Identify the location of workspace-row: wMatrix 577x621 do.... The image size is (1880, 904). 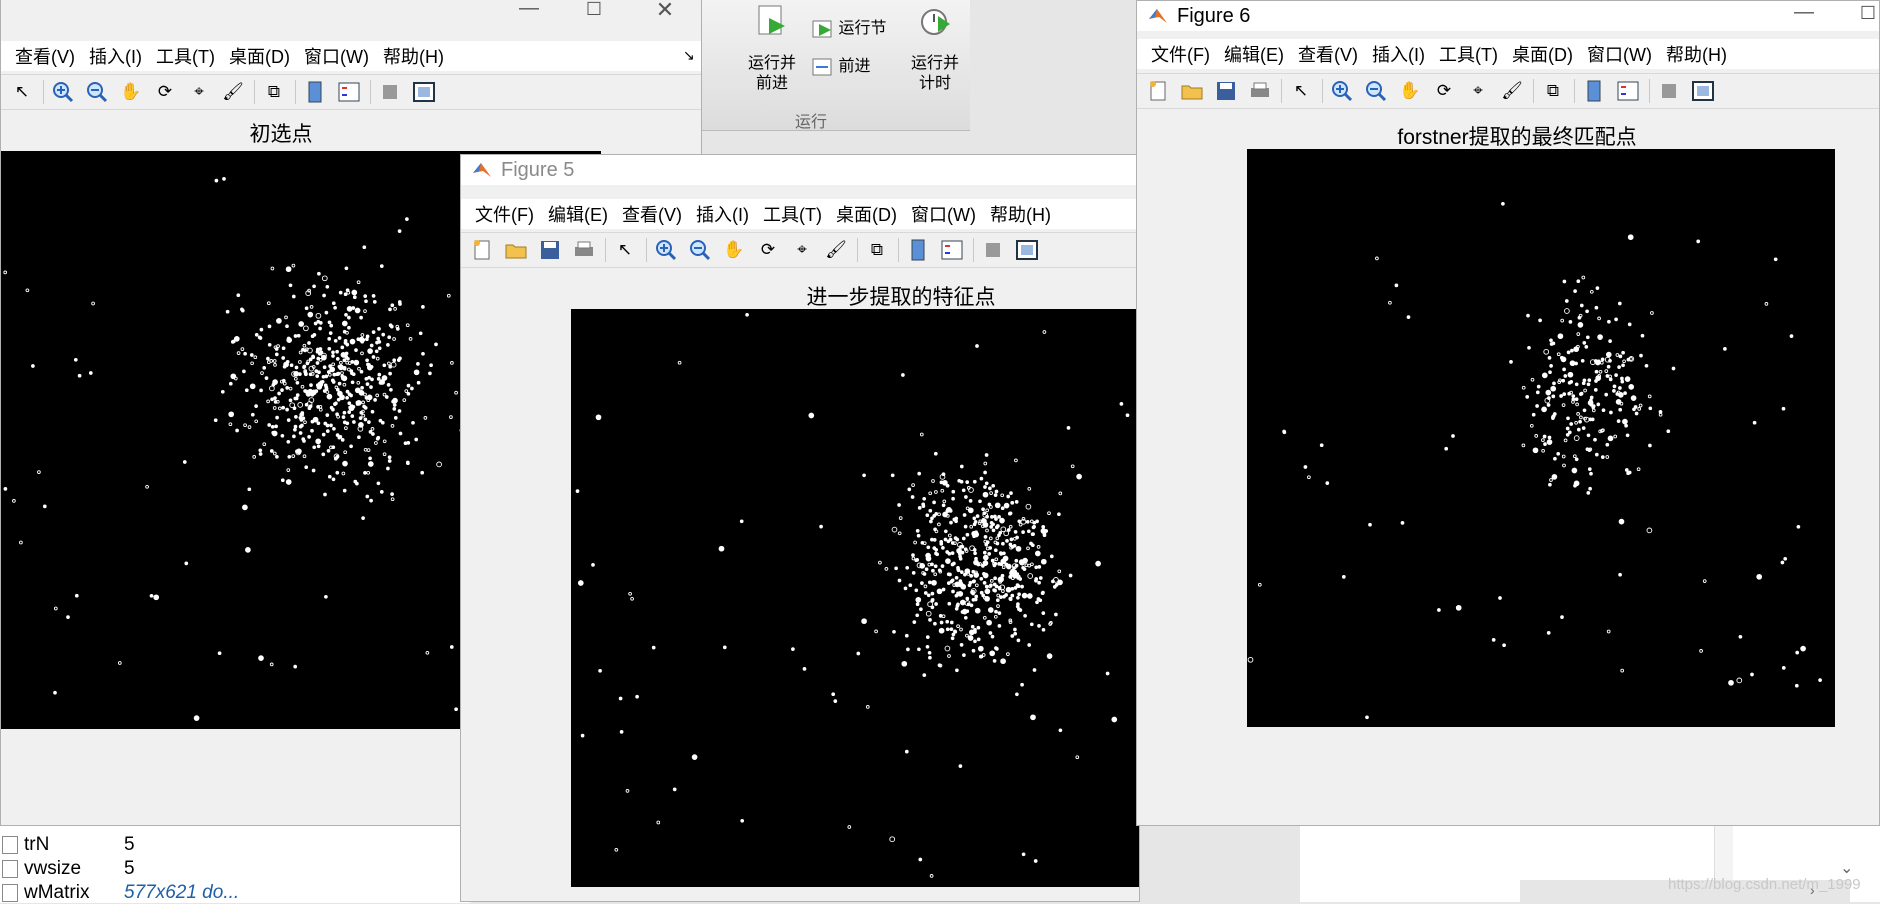
(119, 893).